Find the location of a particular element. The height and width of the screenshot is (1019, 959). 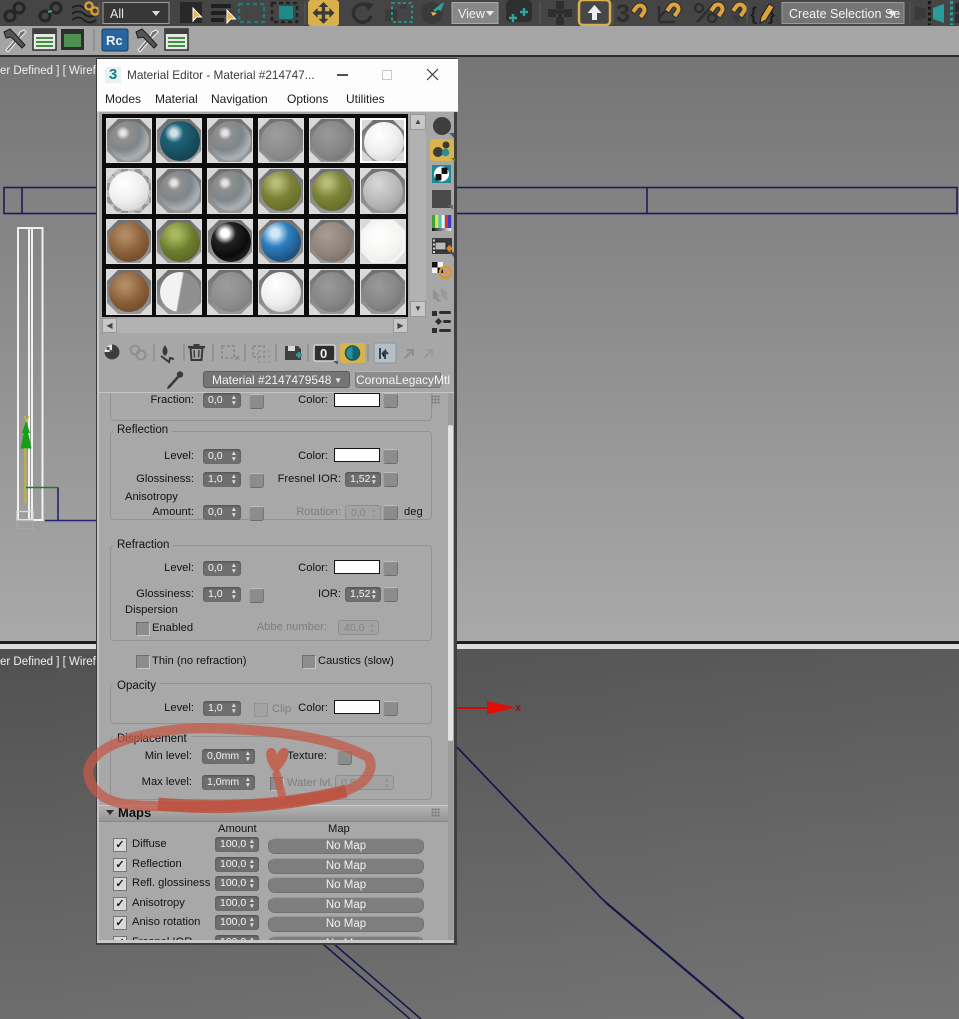

svg-text: View is located at coordinates (472, 14).